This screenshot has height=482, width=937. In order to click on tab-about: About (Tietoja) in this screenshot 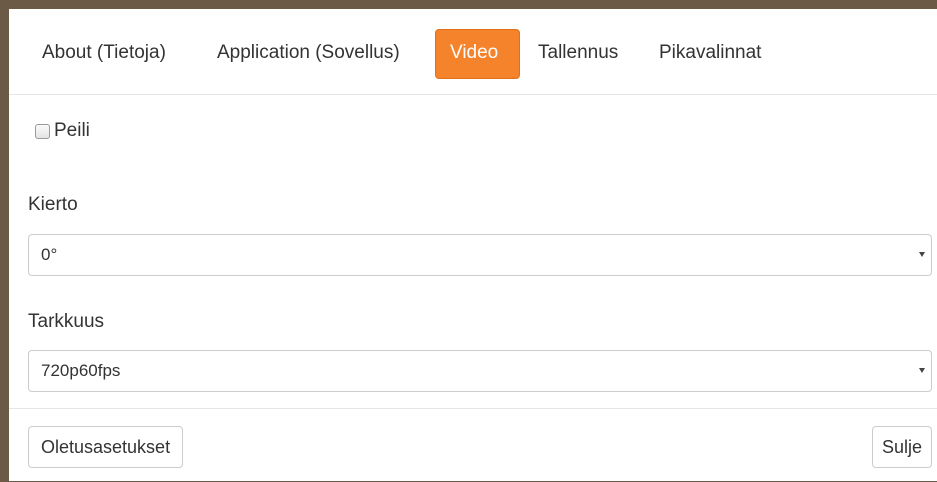, I will do `click(104, 53)`.